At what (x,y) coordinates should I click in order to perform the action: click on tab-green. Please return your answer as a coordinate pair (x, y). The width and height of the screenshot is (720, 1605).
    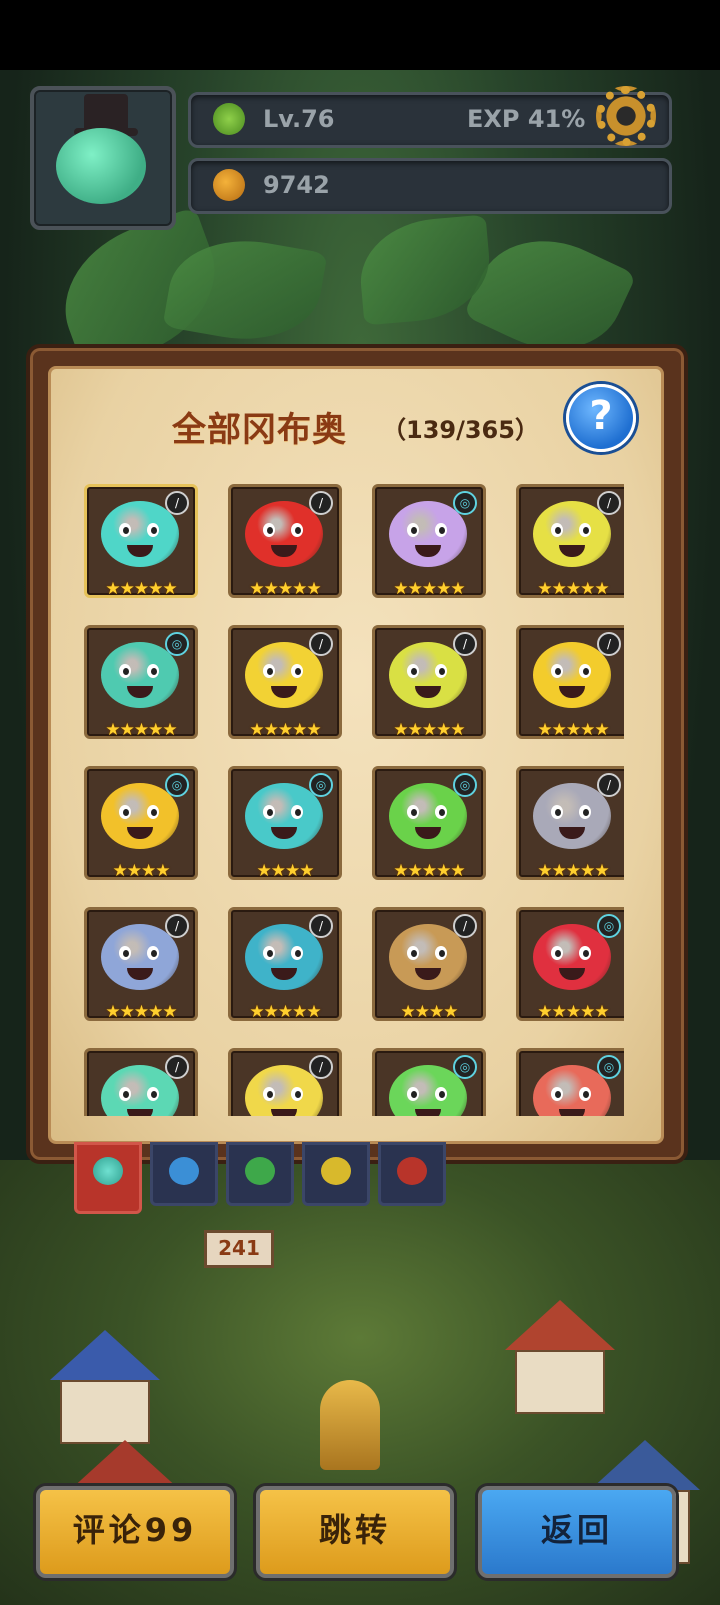
    Looking at the image, I should click on (260, 1174).